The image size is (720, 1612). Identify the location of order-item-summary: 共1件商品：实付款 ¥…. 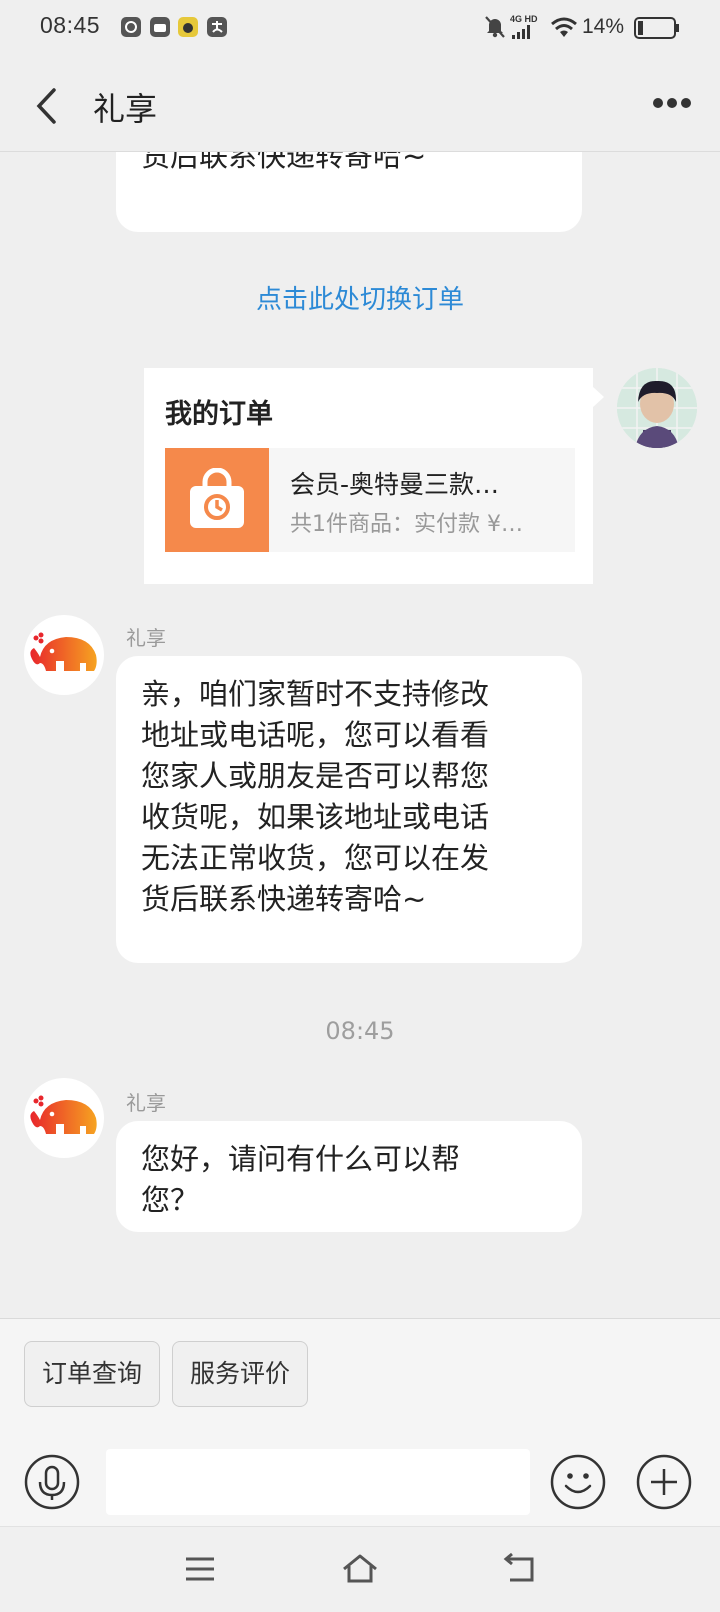
(406, 524).